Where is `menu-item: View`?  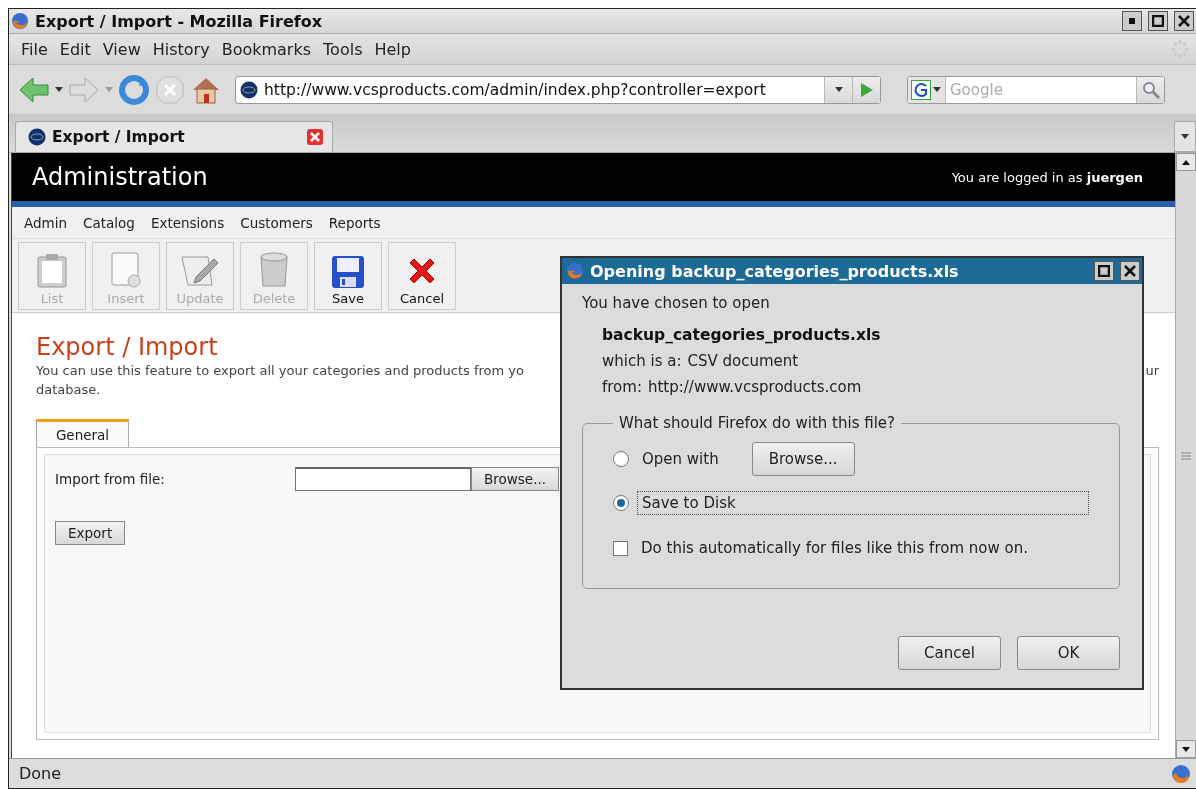 menu-item: View is located at coordinates (121, 49).